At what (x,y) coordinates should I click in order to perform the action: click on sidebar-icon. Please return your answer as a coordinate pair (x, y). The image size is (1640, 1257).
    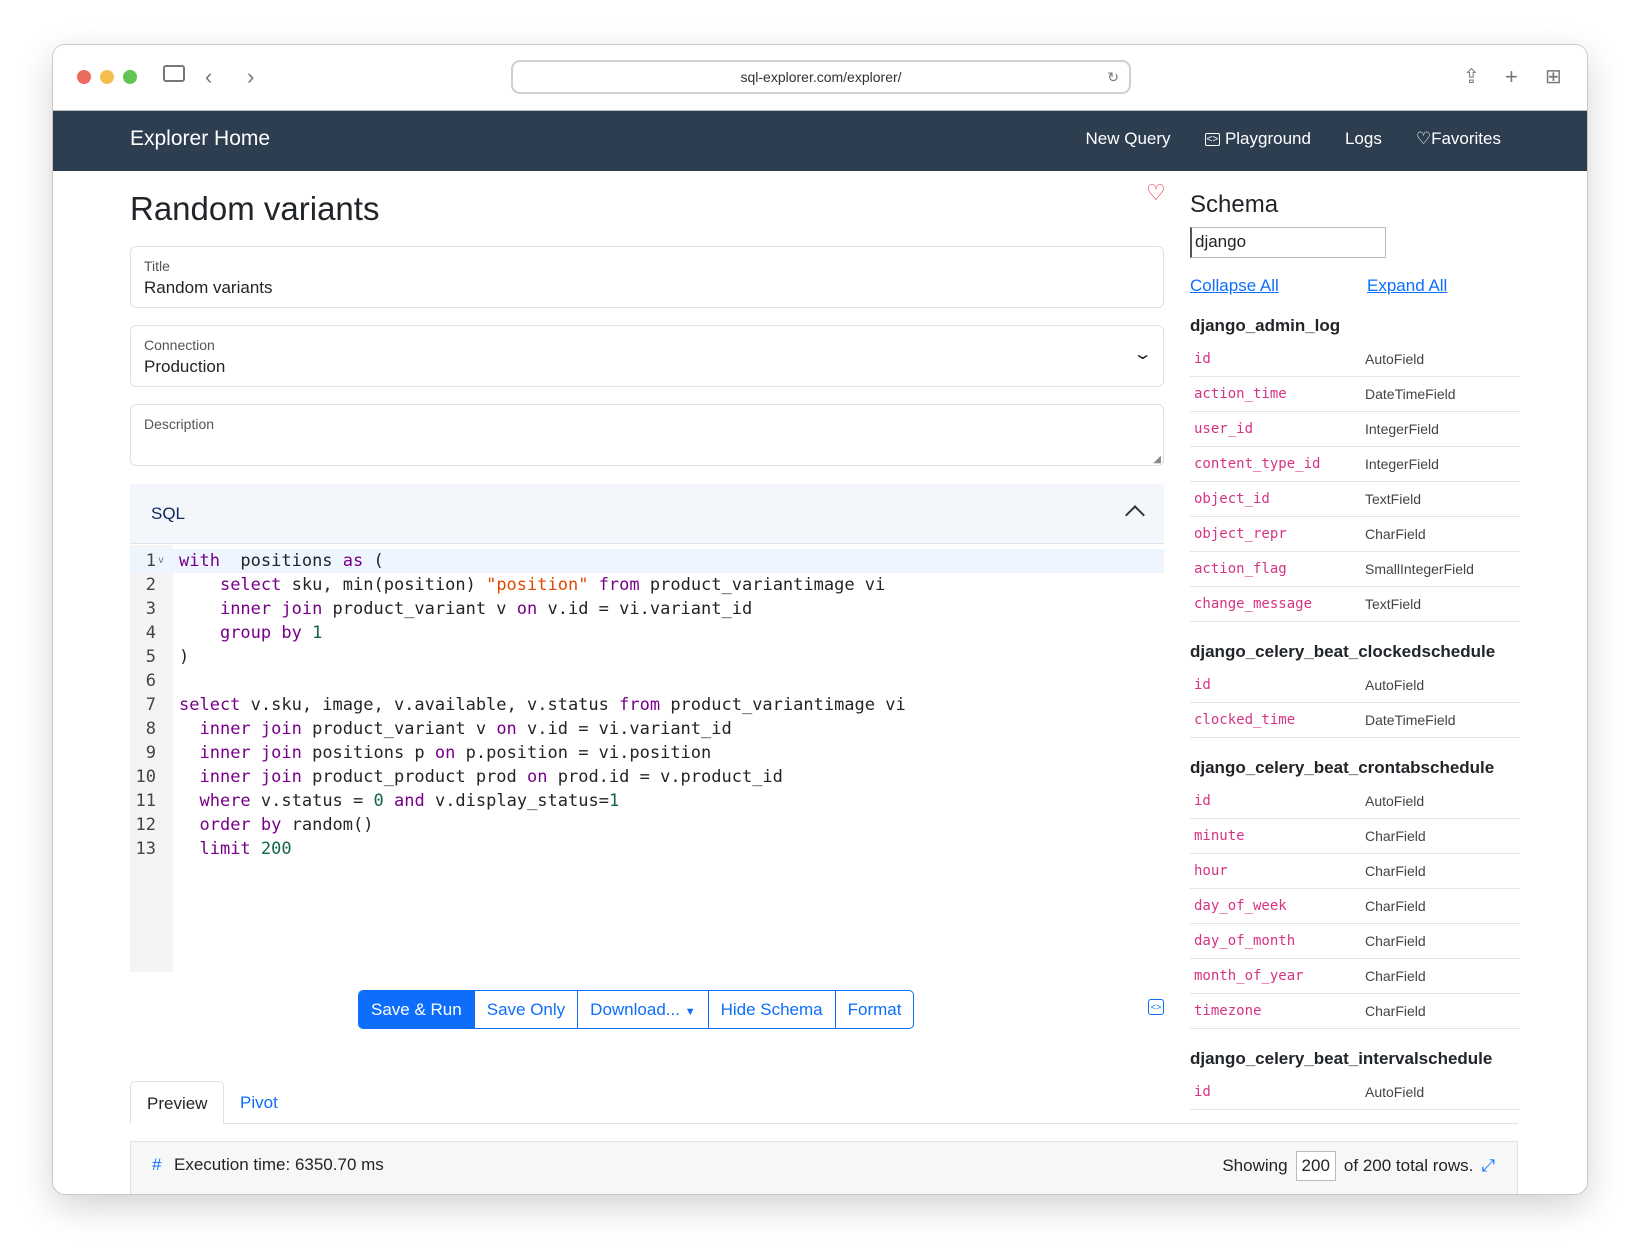
    Looking at the image, I should click on (174, 73).